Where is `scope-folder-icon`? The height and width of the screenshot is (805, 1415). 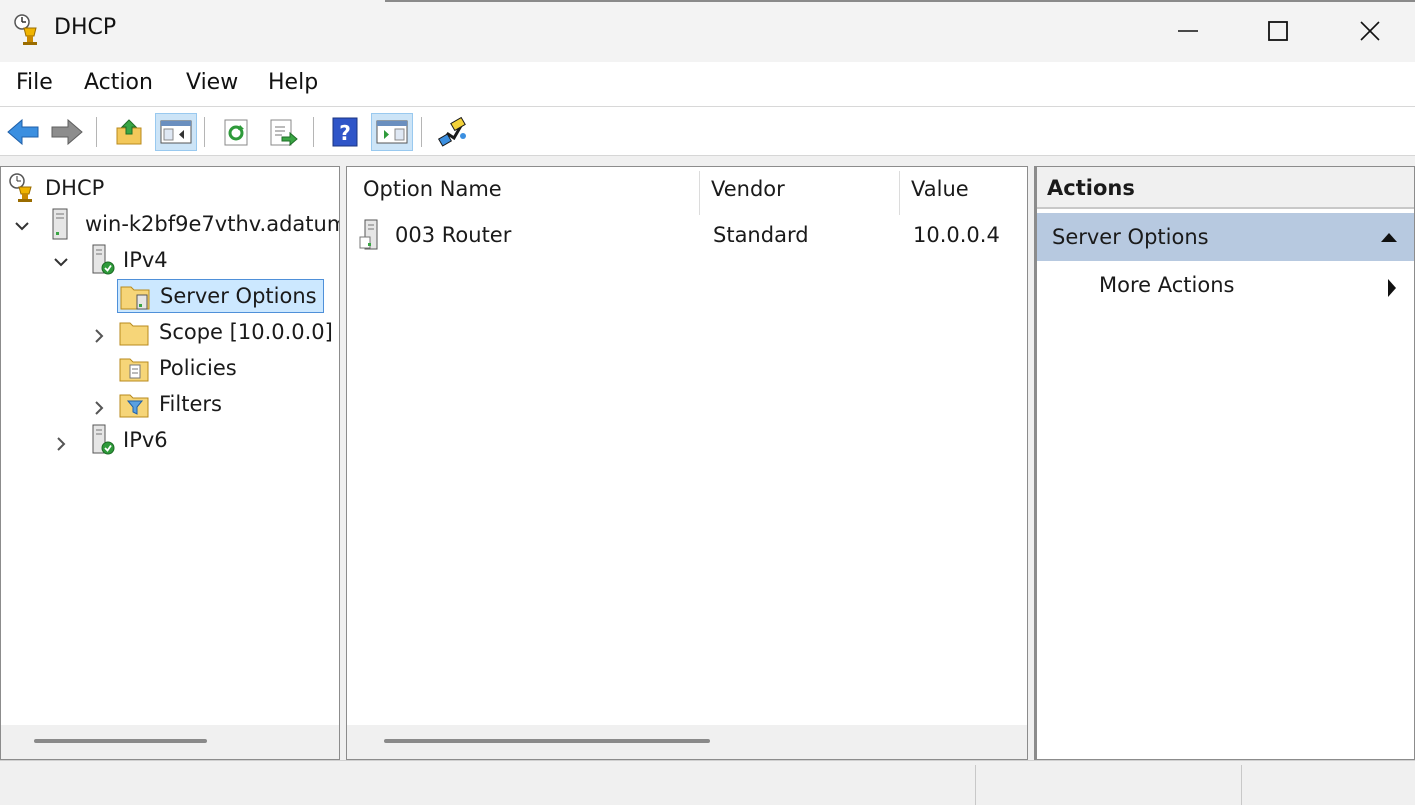
scope-folder-icon is located at coordinates (134, 334).